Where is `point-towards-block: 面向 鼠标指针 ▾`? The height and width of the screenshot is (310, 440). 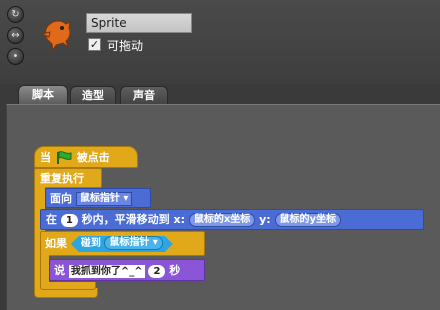 point-towards-block: 面向 鼠标指针 ▾ is located at coordinates (98, 198).